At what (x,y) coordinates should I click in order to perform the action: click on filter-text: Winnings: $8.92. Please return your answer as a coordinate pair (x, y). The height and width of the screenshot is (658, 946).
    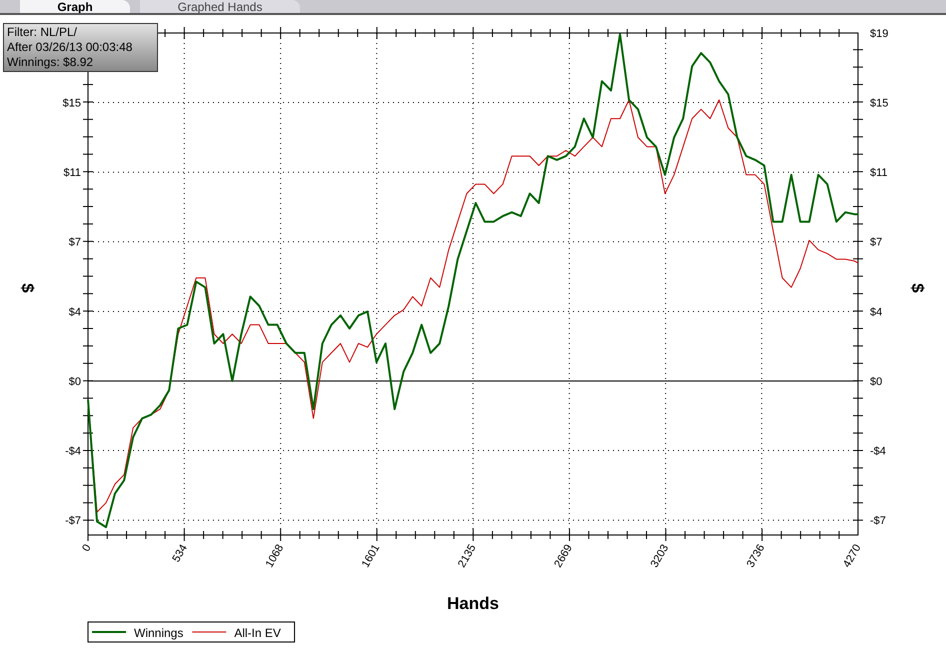
    Looking at the image, I should click on (50, 62).